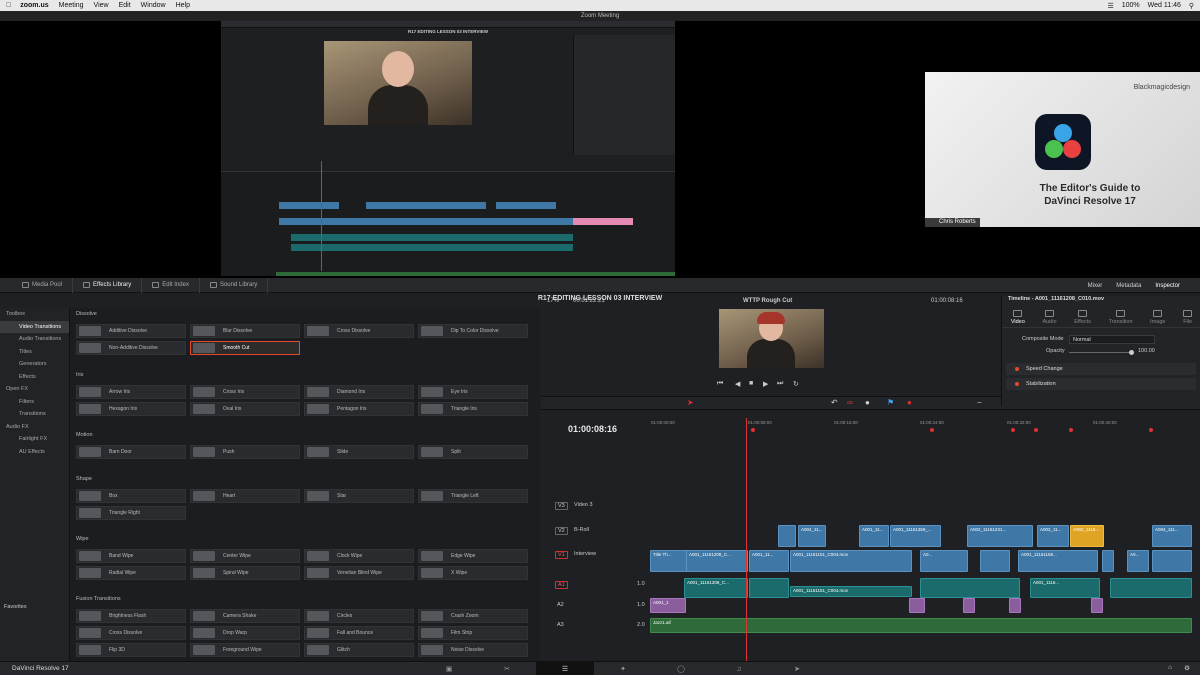  I want to click on effect-item: Triangle Right, so click(131, 513).